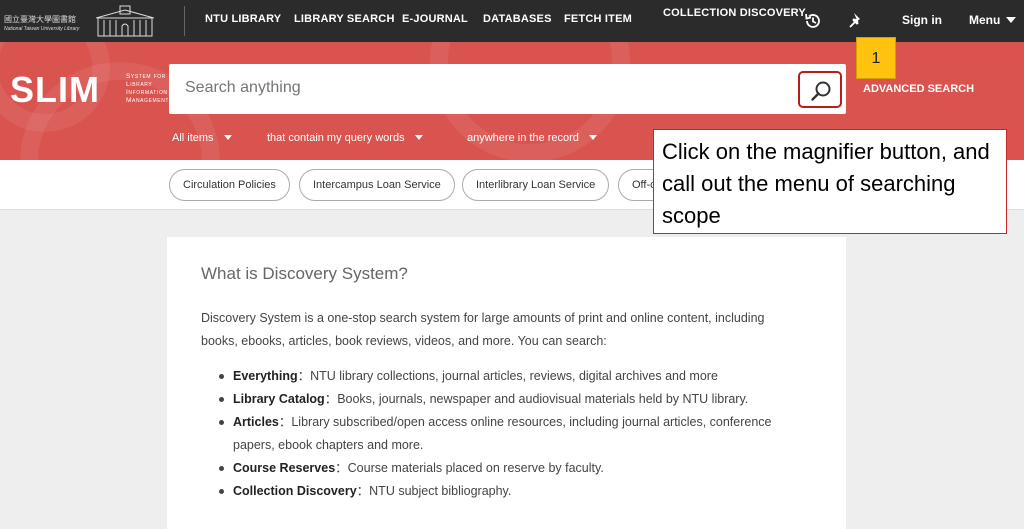 The height and width of the screenshot is (529, 1024). Describe the element at coordinates (229, 185) in the screenshot. I see `quick-link-circulation-policies: Circulation Policies` at that location.